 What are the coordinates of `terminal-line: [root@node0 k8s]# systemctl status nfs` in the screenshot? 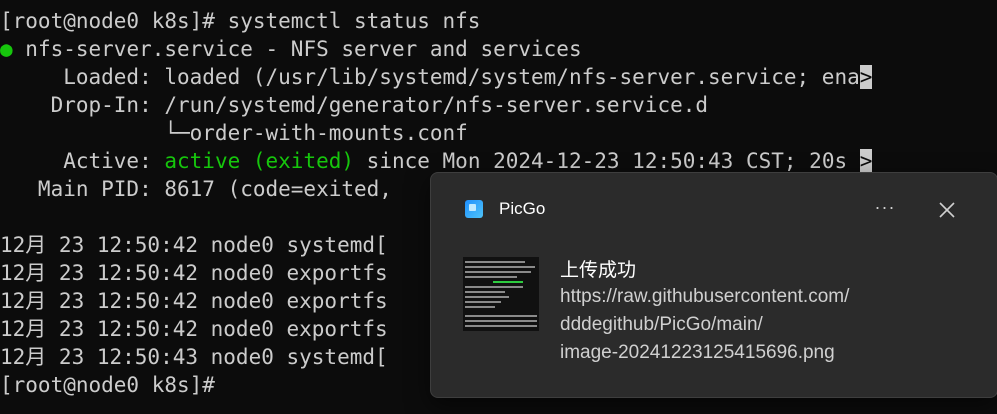 It's located at (240, 21).